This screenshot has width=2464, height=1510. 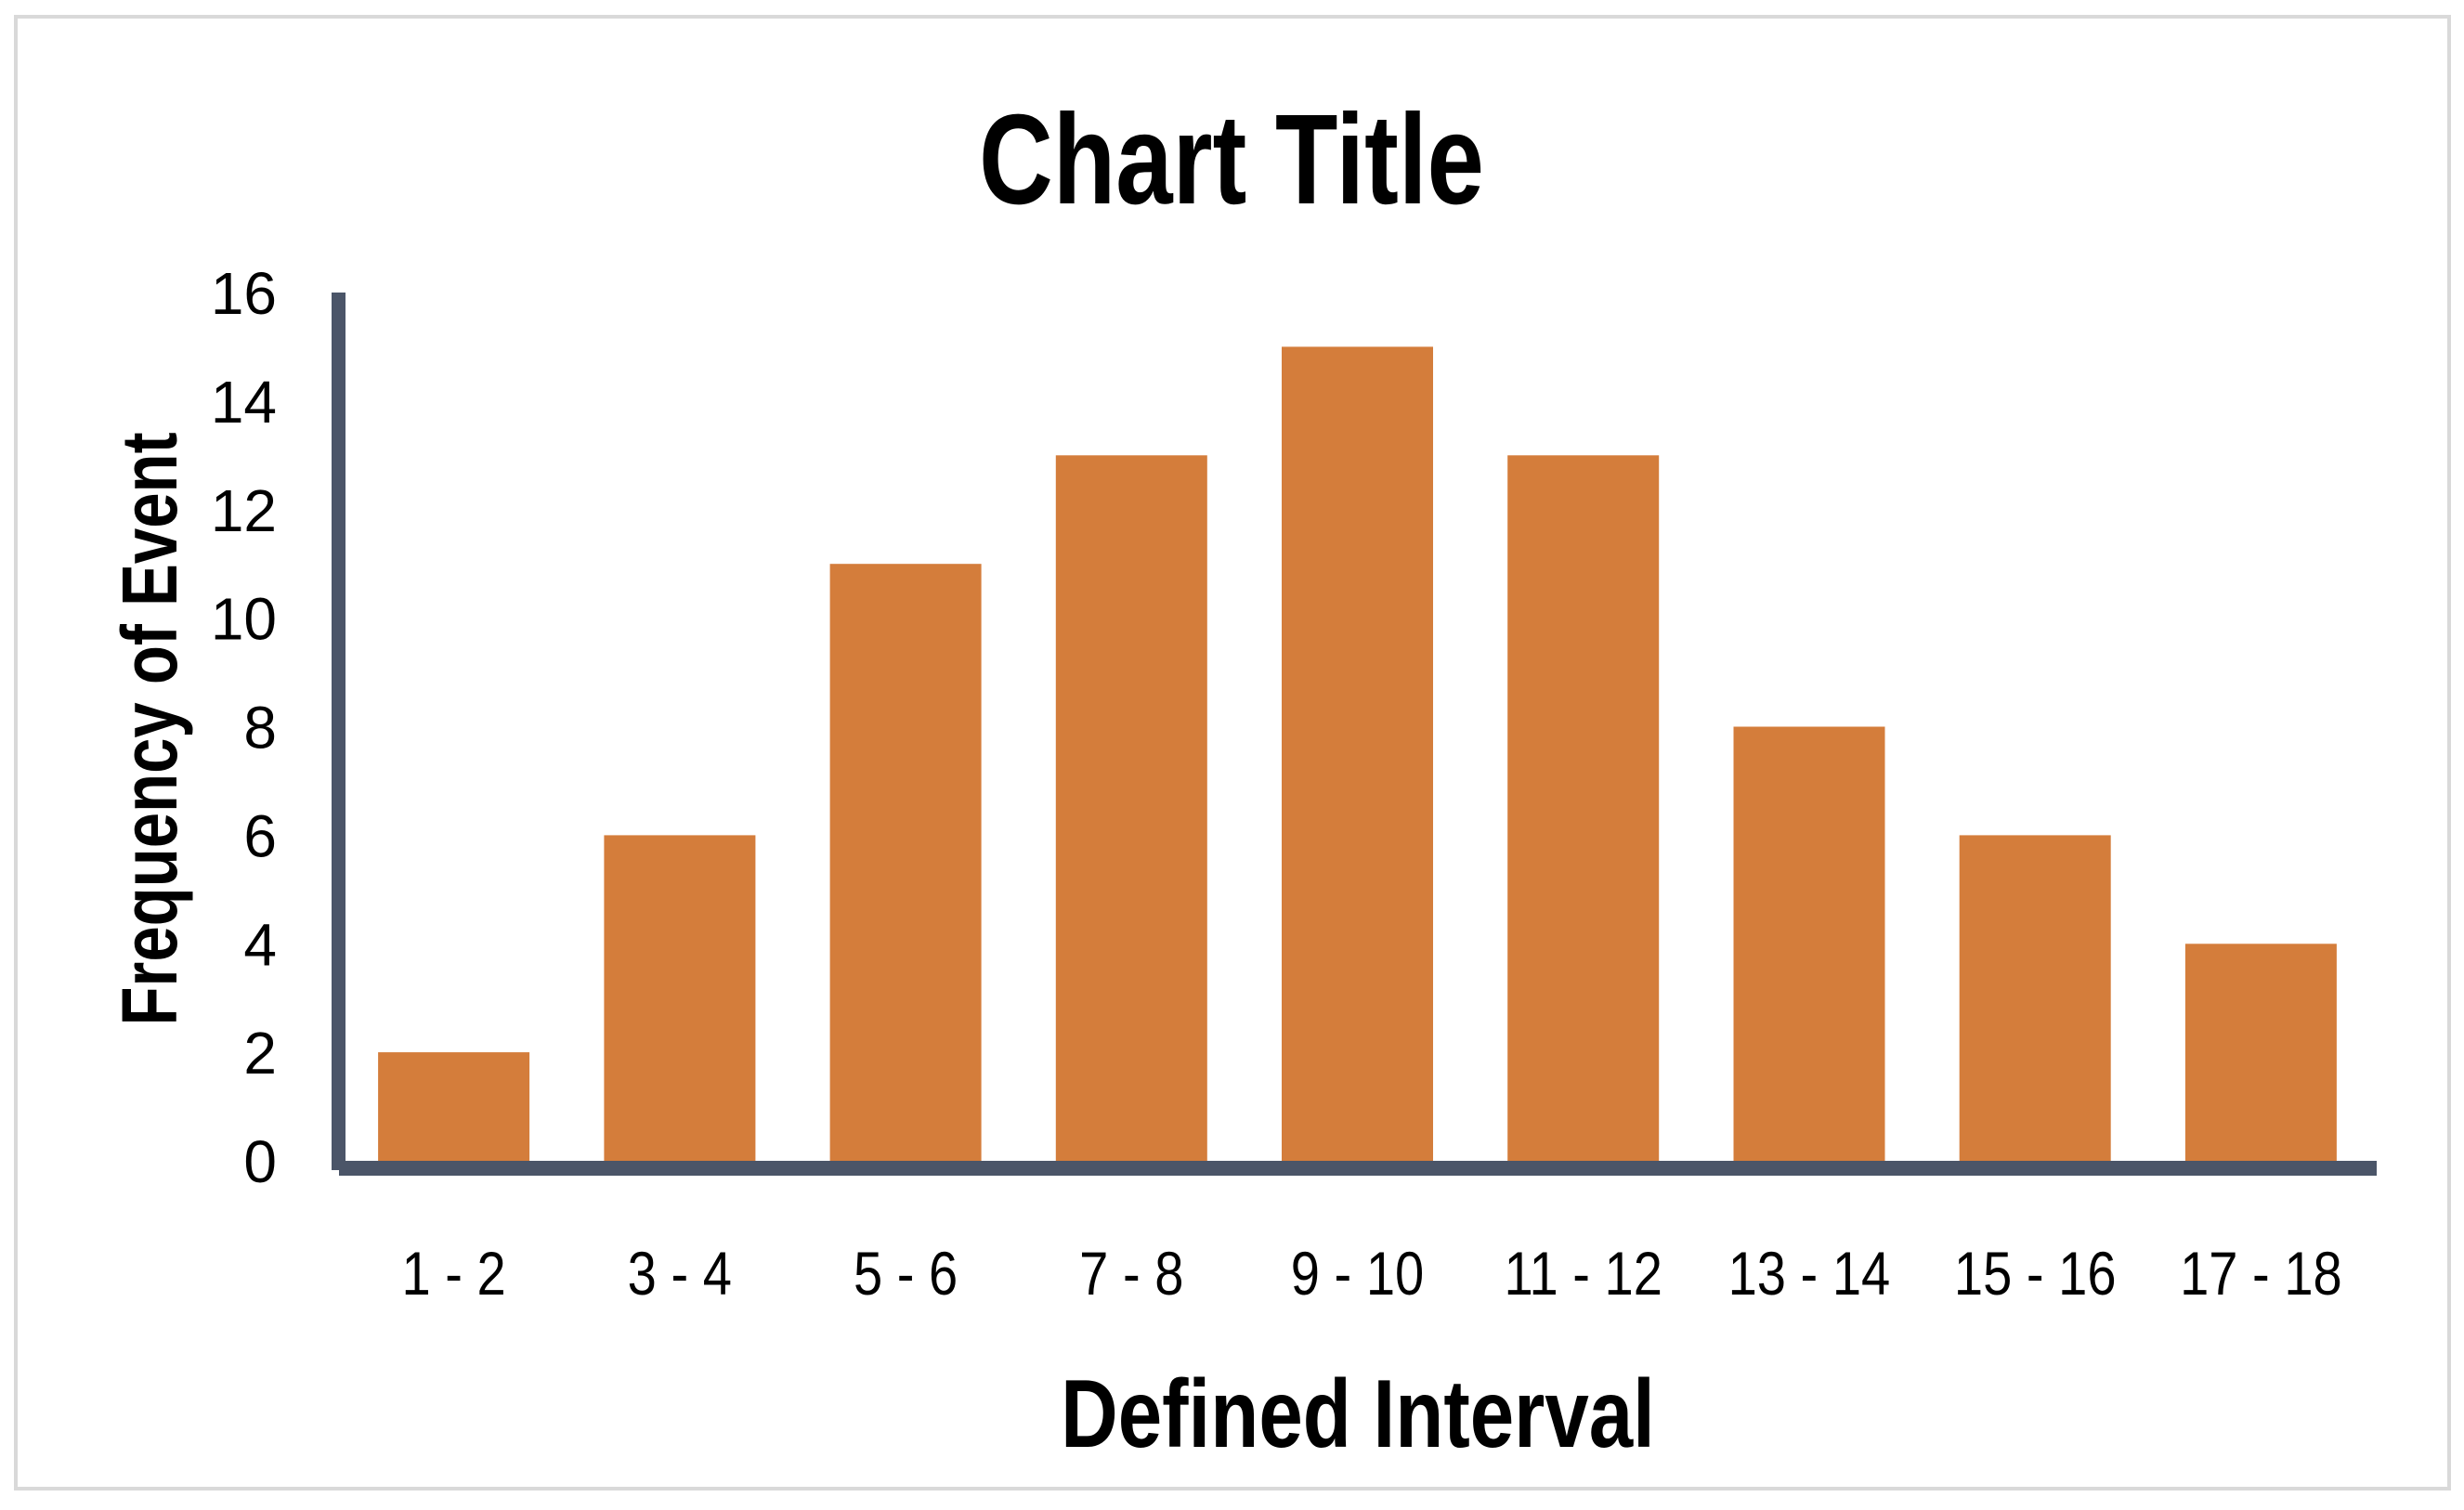 I want to click on x-tick-label: 11 - 12, so click(x=1583, y=1274).